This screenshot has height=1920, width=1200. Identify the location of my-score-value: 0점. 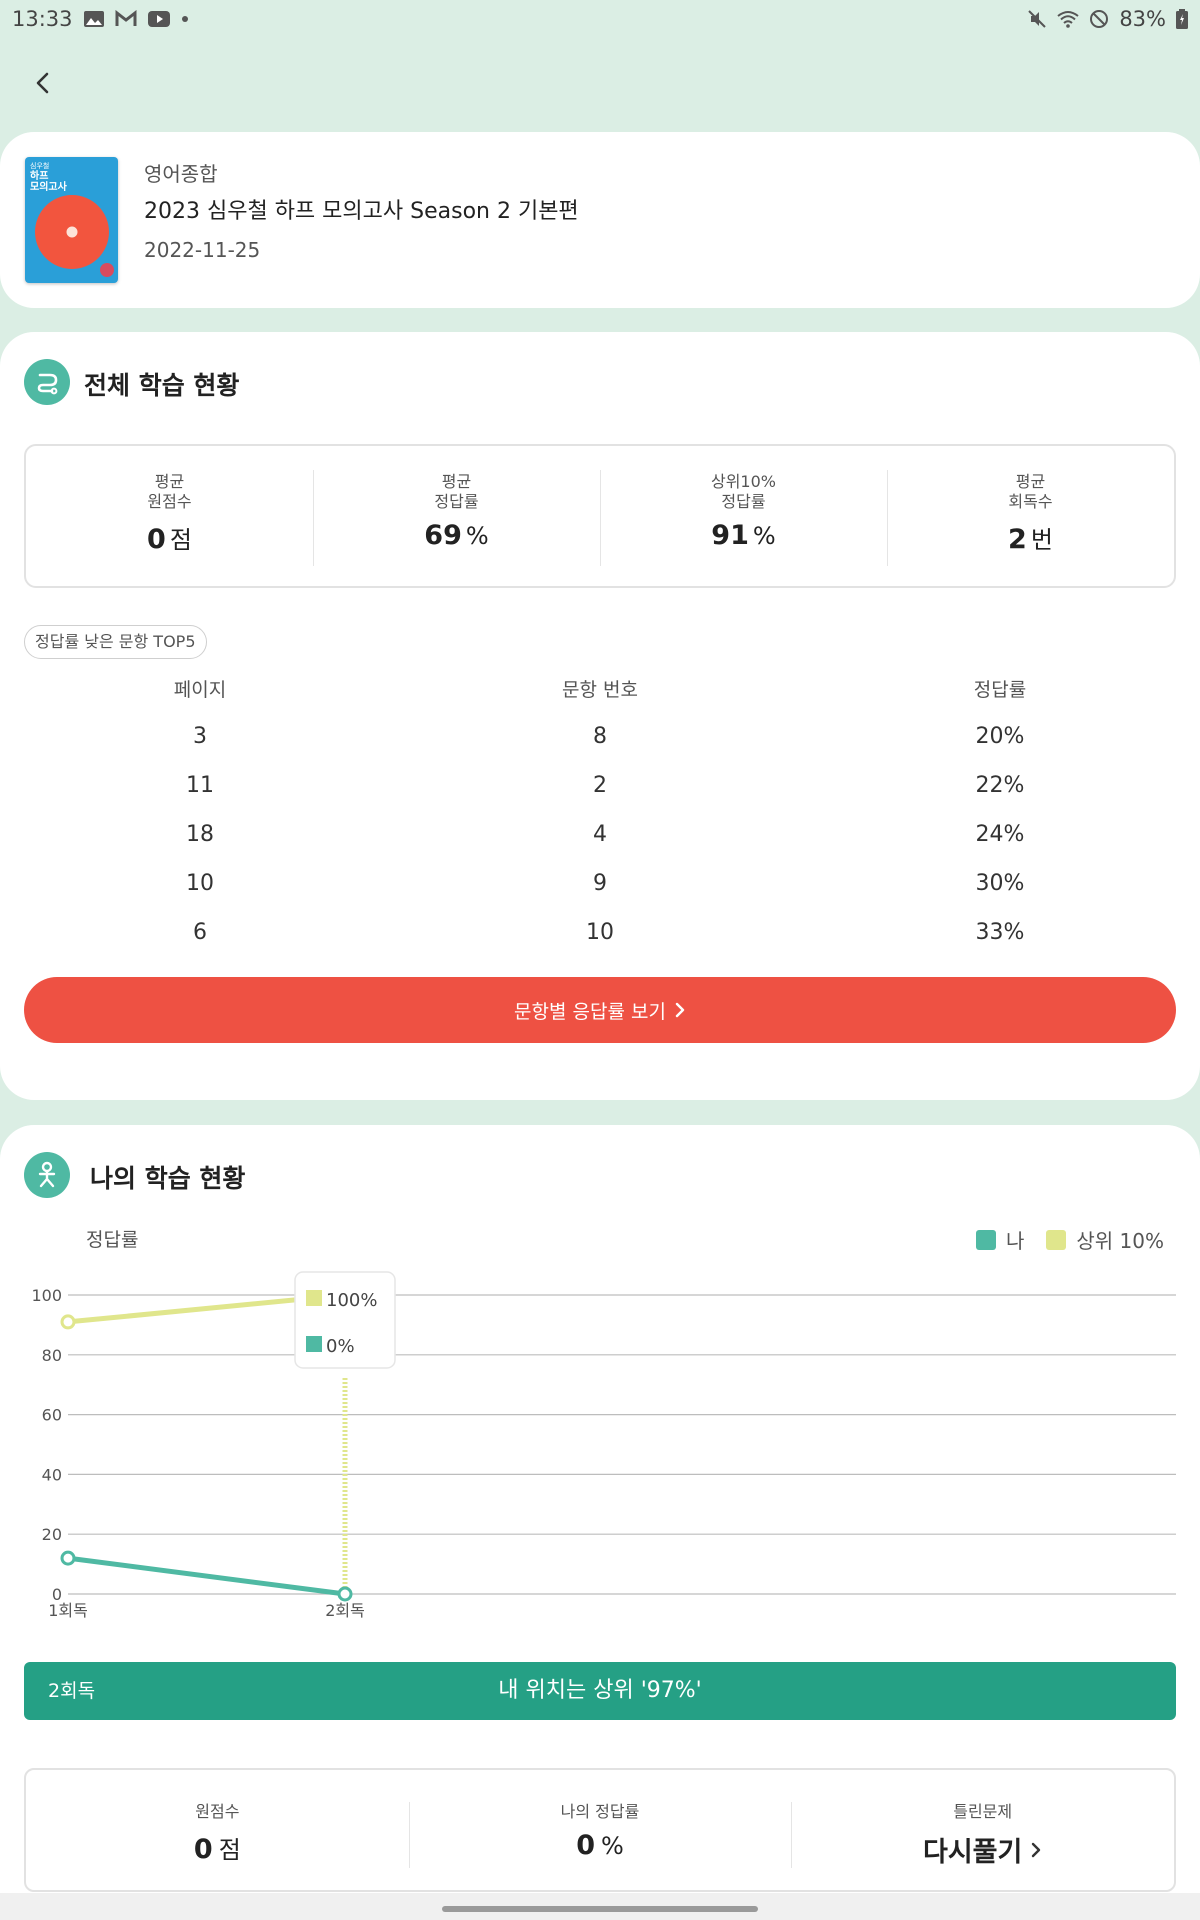
(217, 1849).